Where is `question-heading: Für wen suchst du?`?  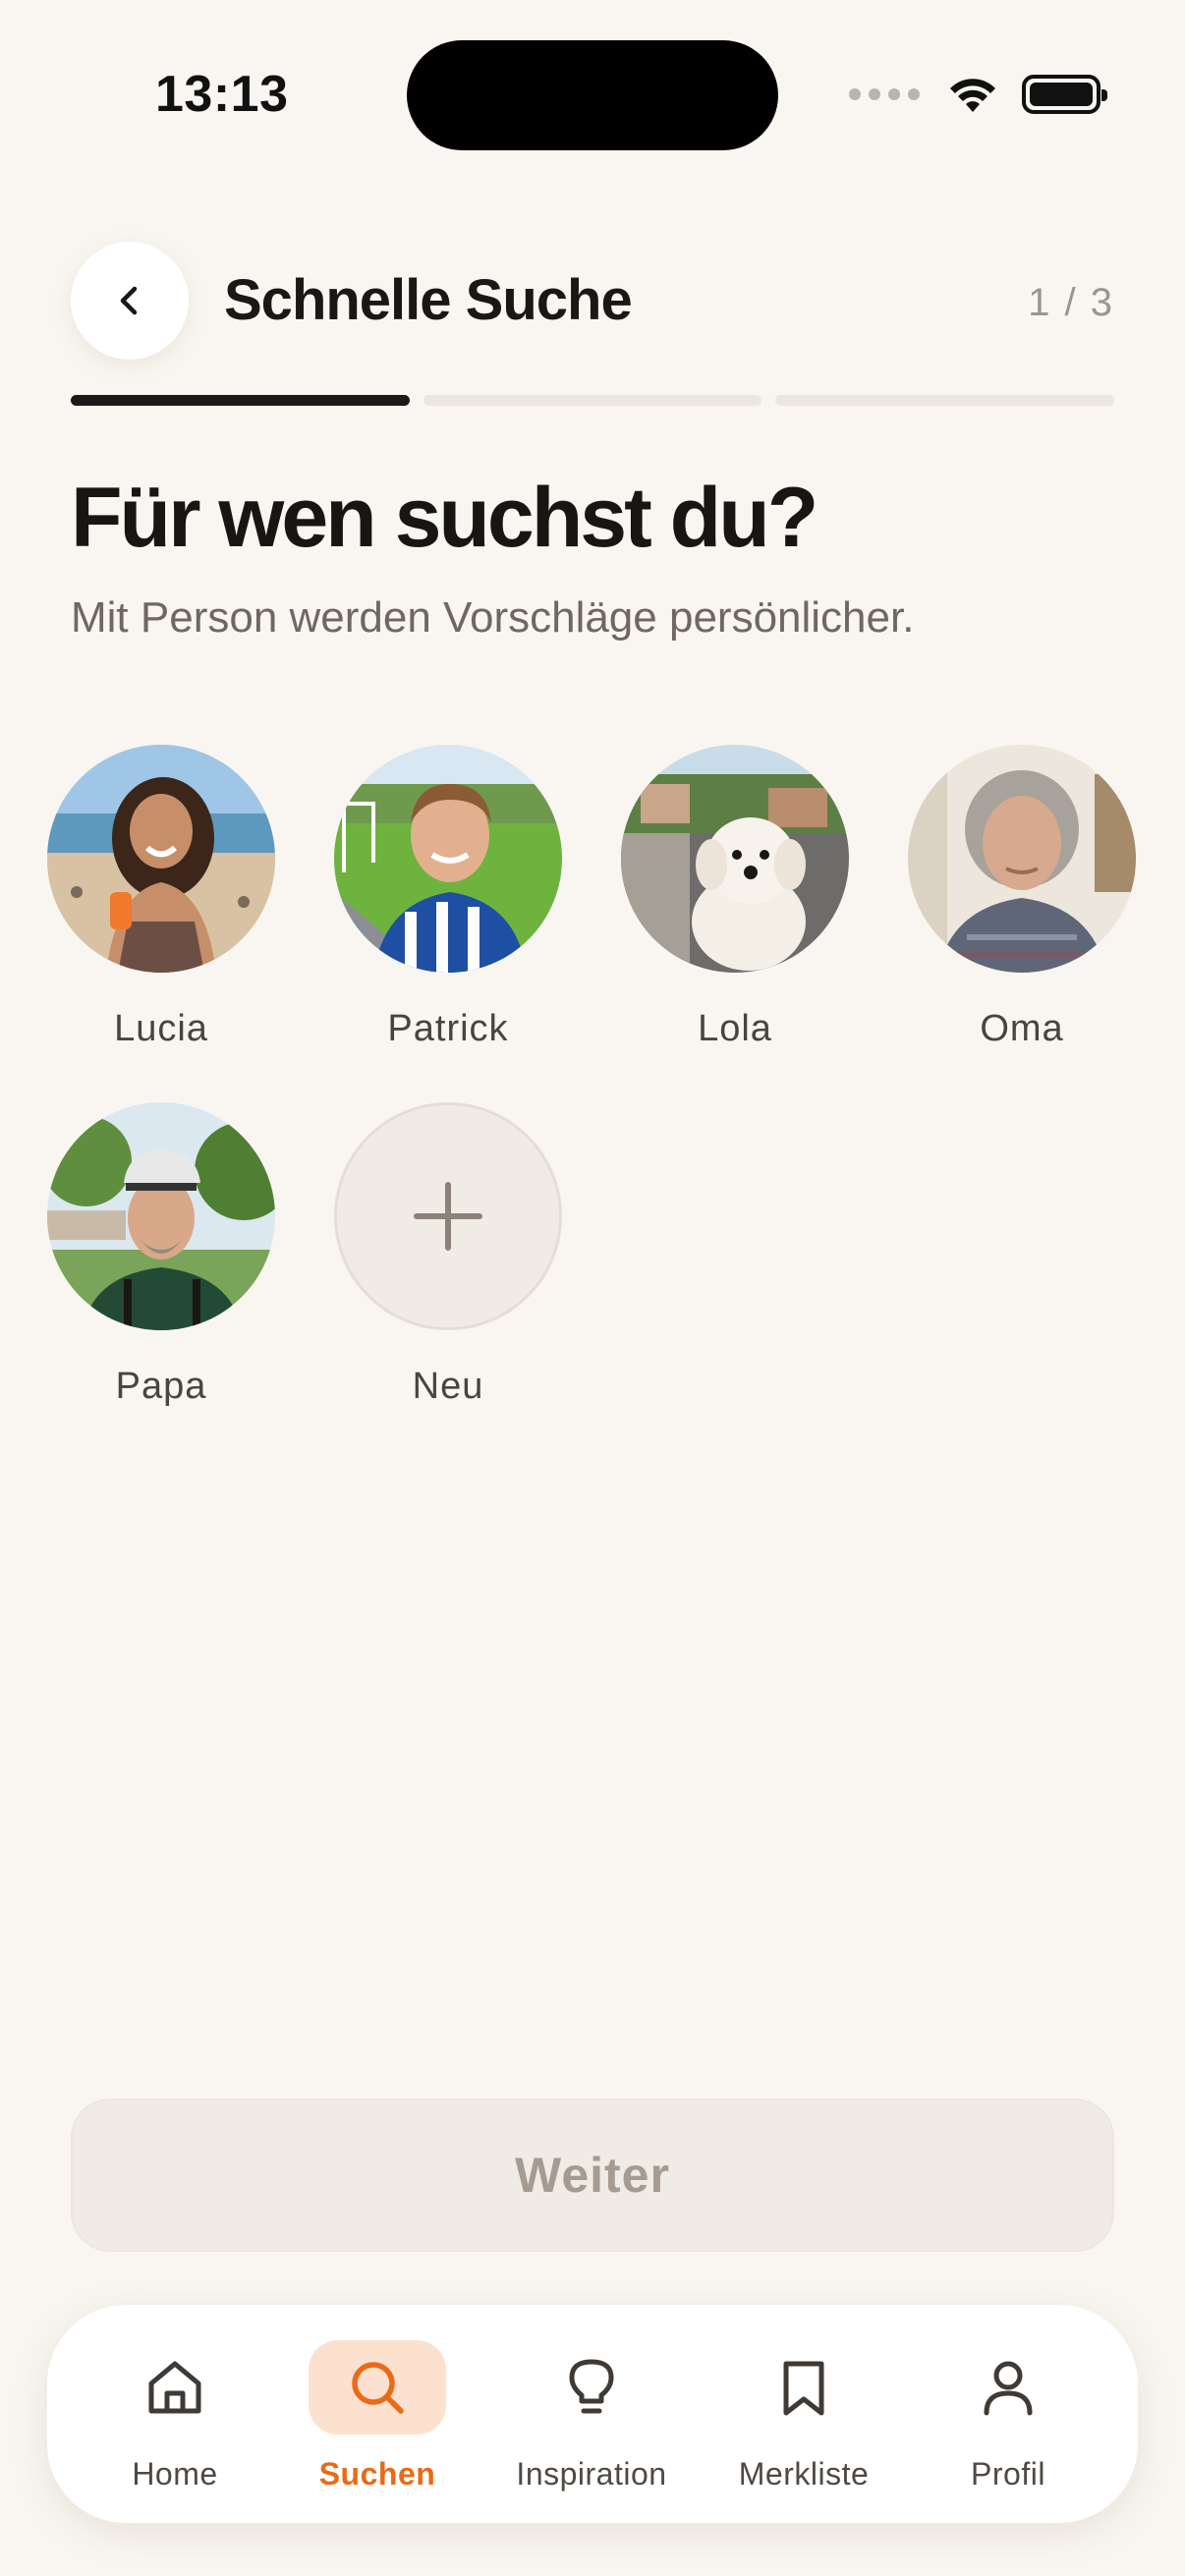
question-heading: Für wen suchst du? is located at coordinates (445, 518).